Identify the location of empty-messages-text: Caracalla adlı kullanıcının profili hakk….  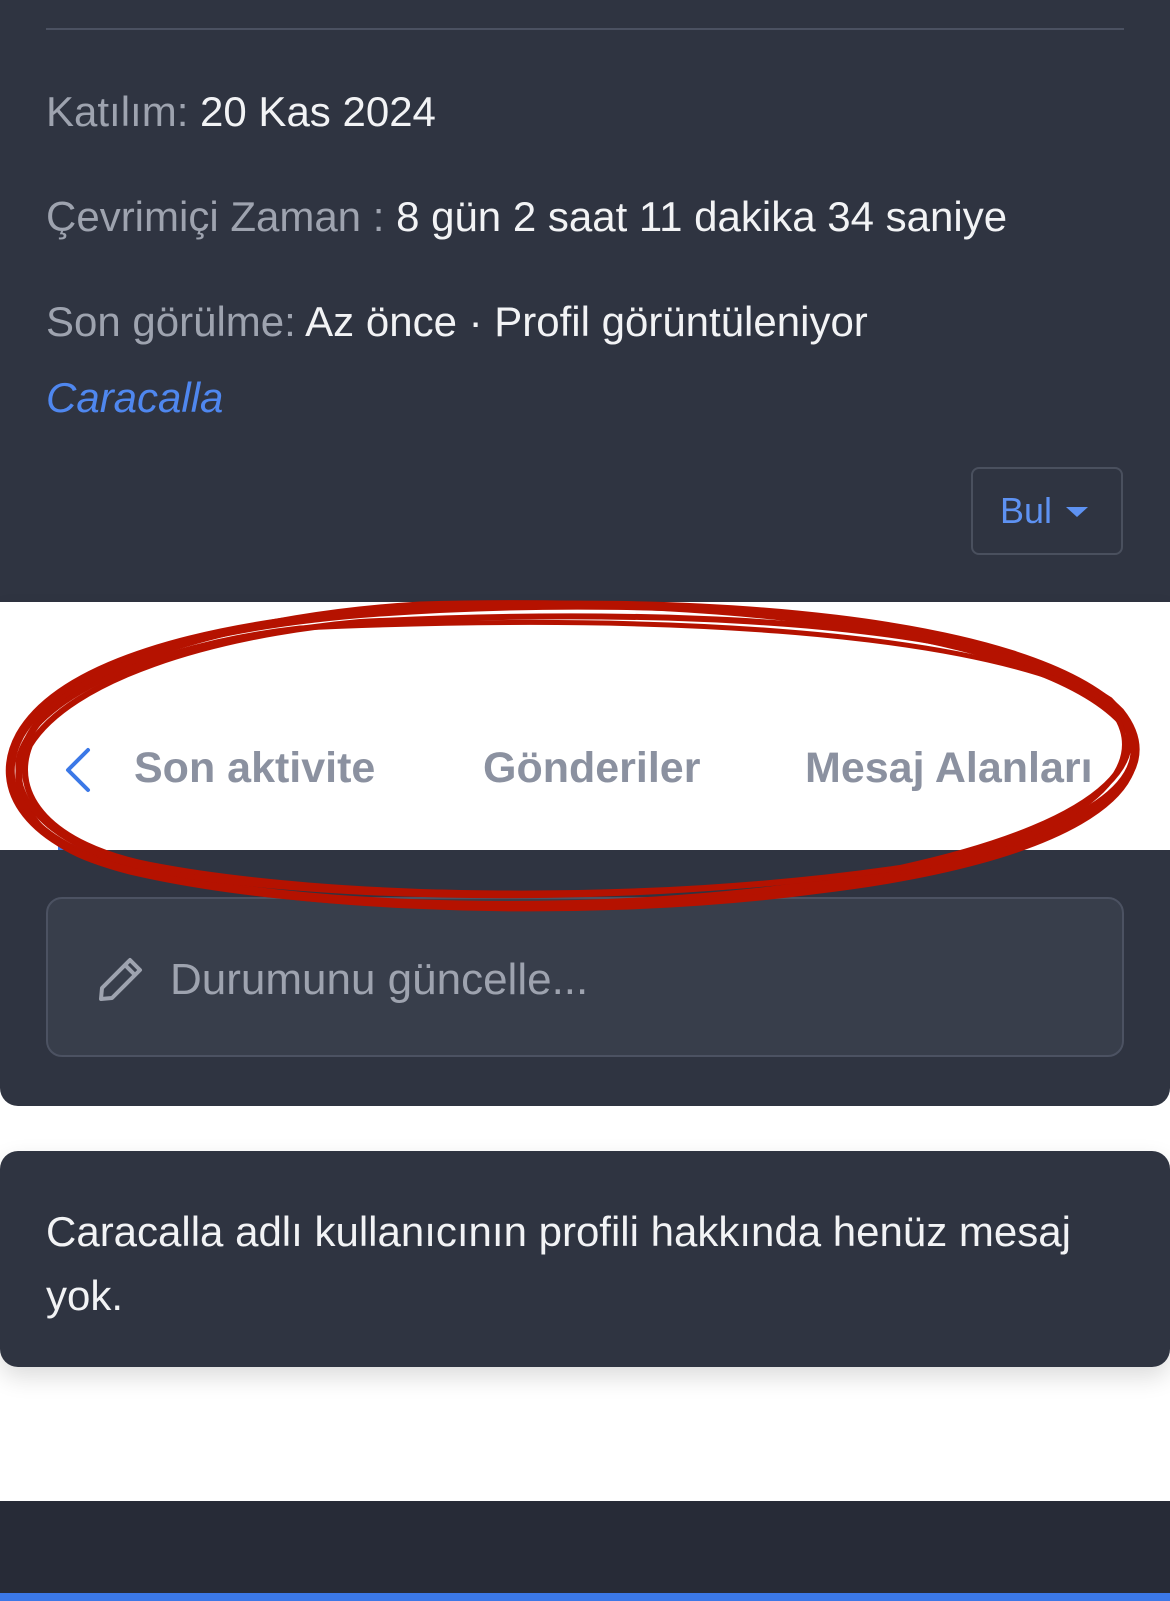
(558, 1263).